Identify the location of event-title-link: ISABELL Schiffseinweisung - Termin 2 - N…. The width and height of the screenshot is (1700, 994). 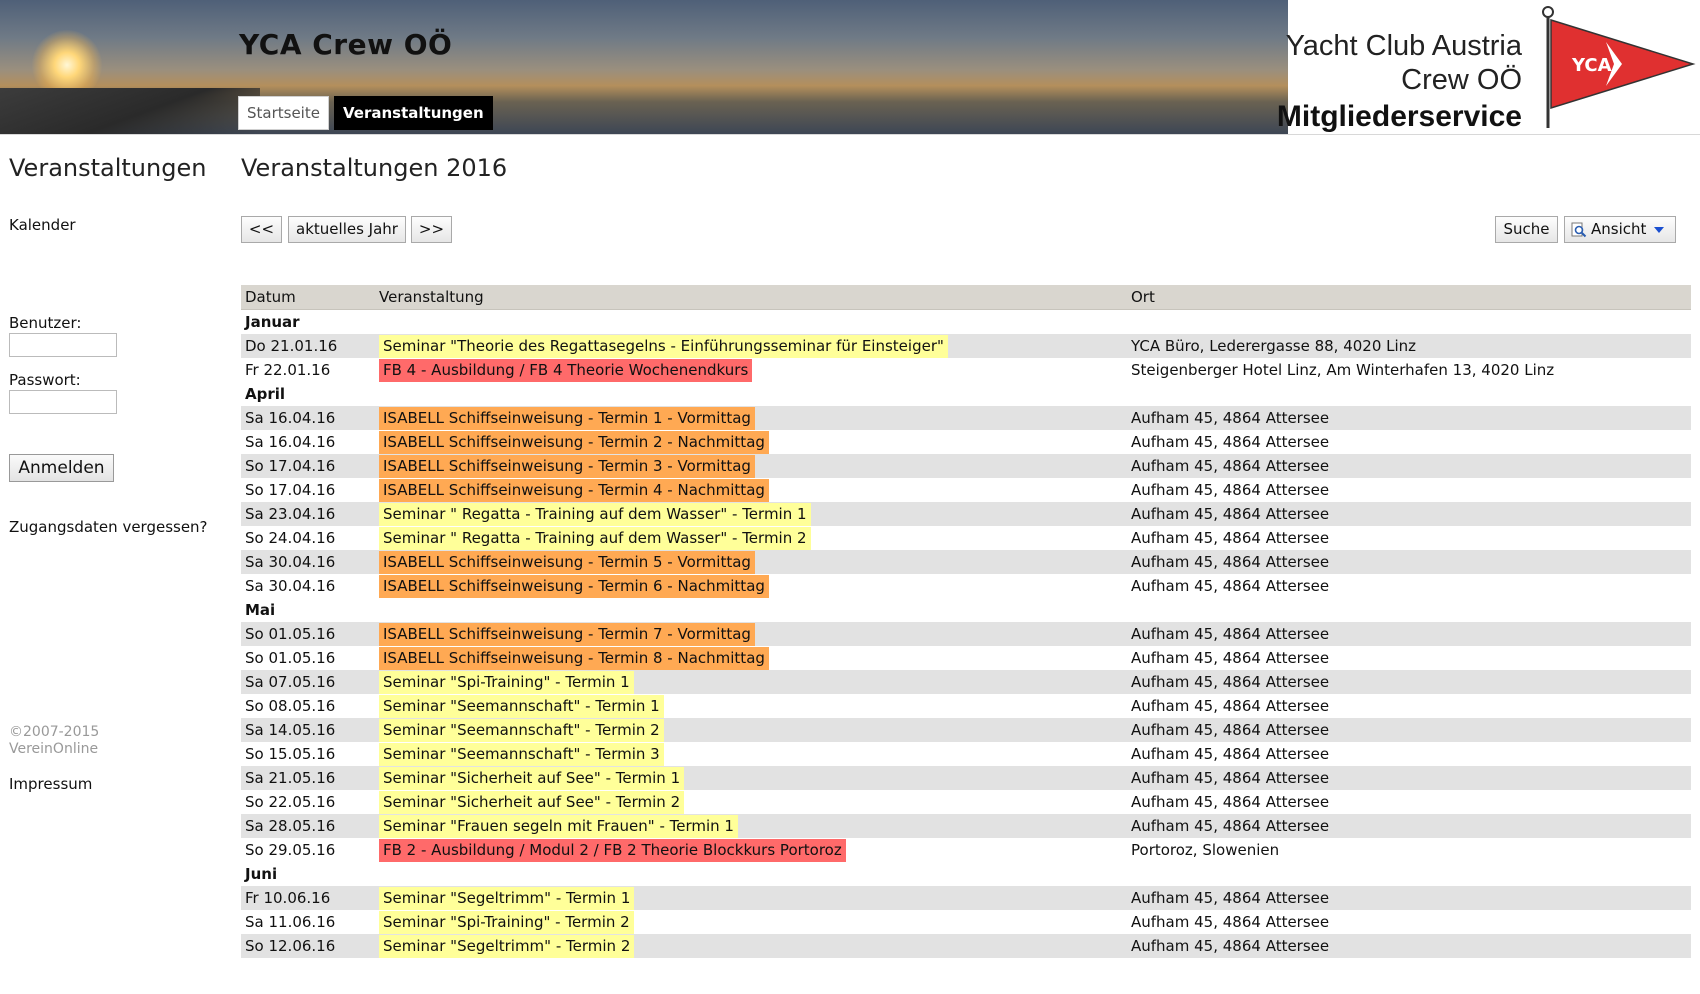
(574, 442).